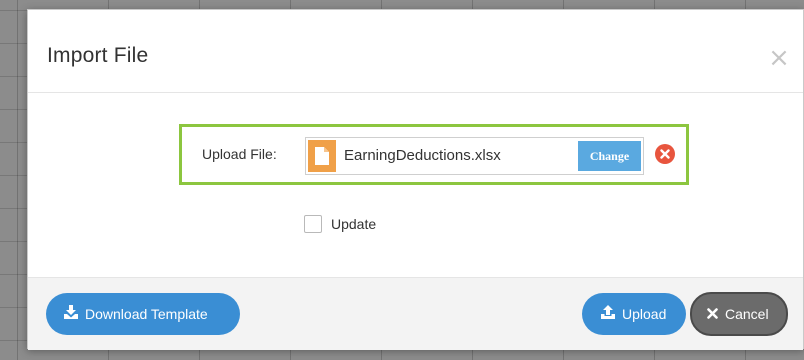  Describe the element at coordinates (313, 224) in the screenshot. I see `update-checkbox` at that location.